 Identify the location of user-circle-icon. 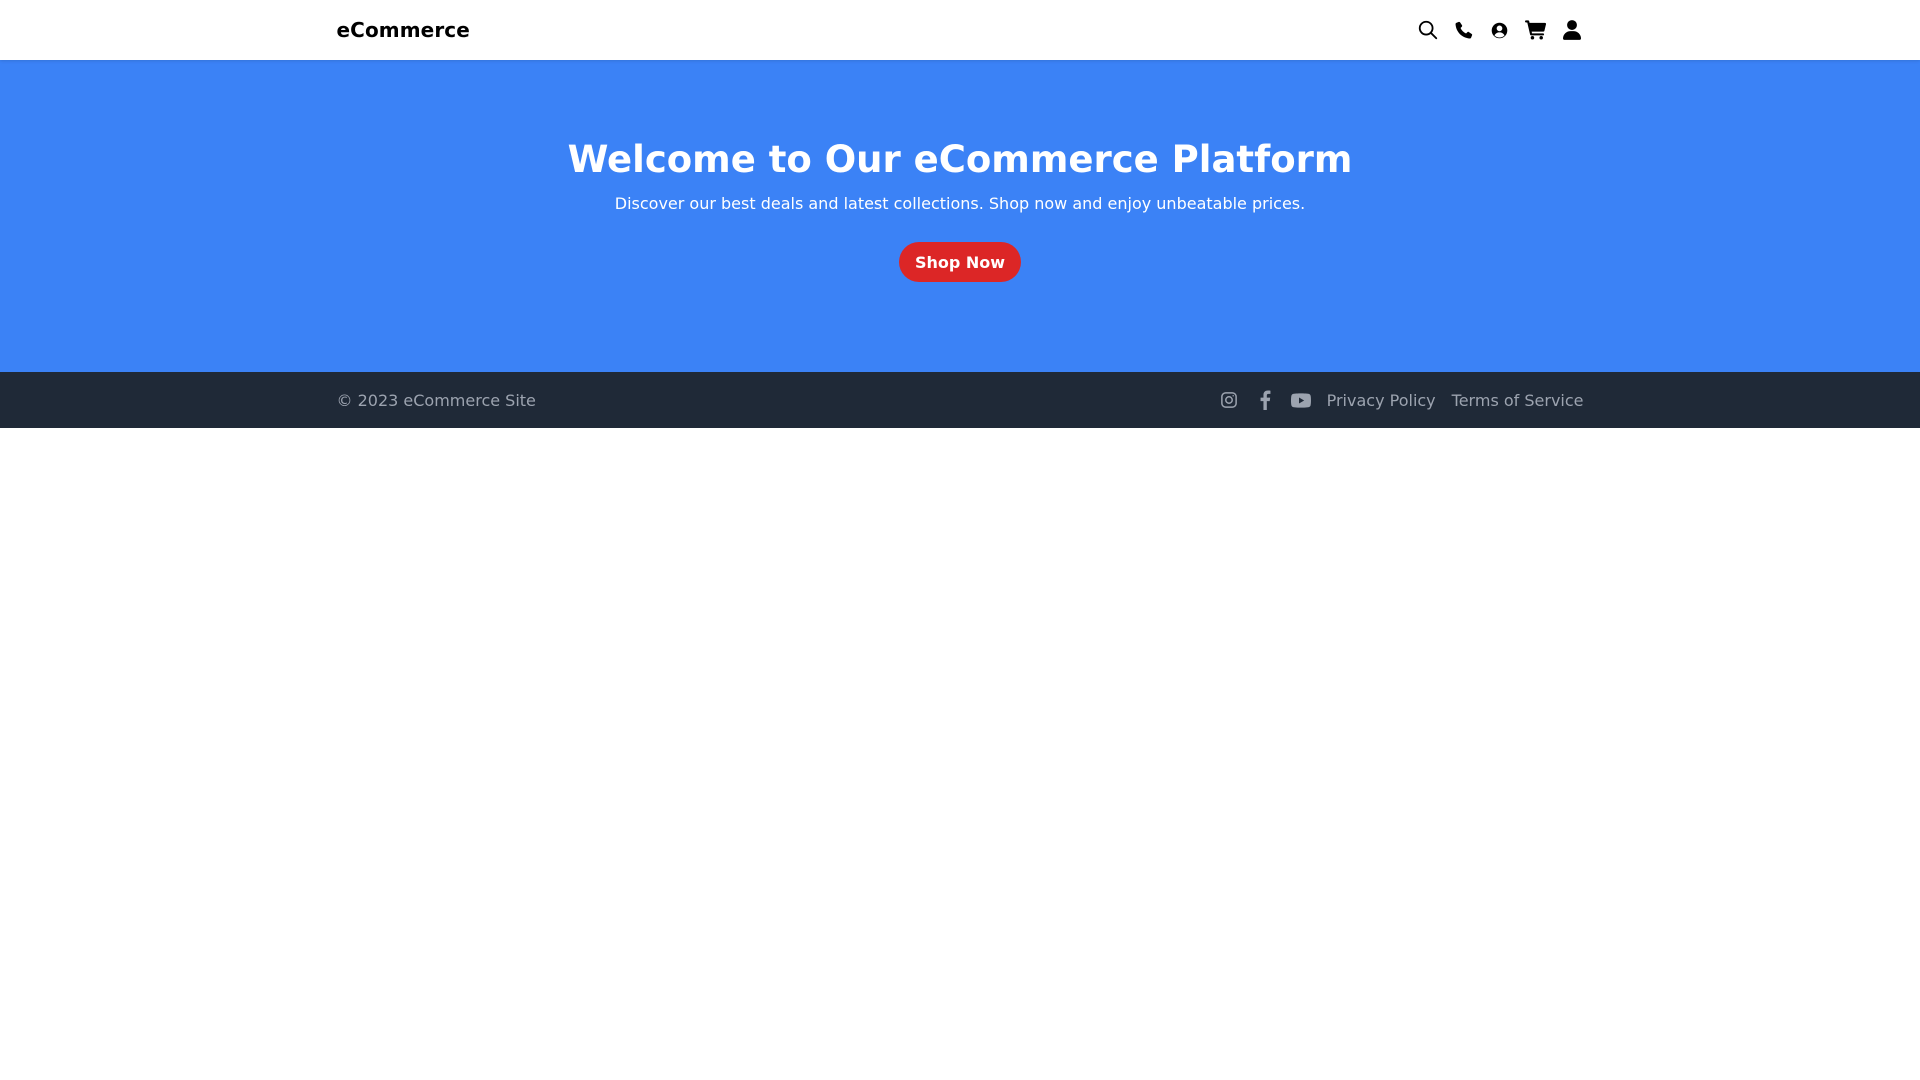
(1500, 30).